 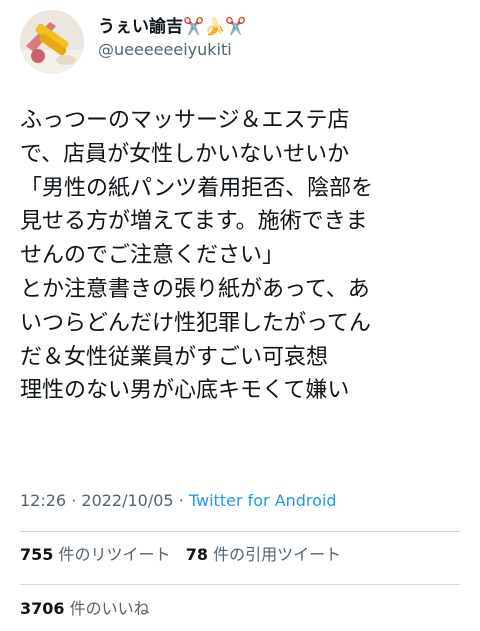 What do you see at coordinates (194, 222) in the screenshot?
I see `tweet-line: 見せる方が増えてます。施術できま` at bounding box center [194, 222].